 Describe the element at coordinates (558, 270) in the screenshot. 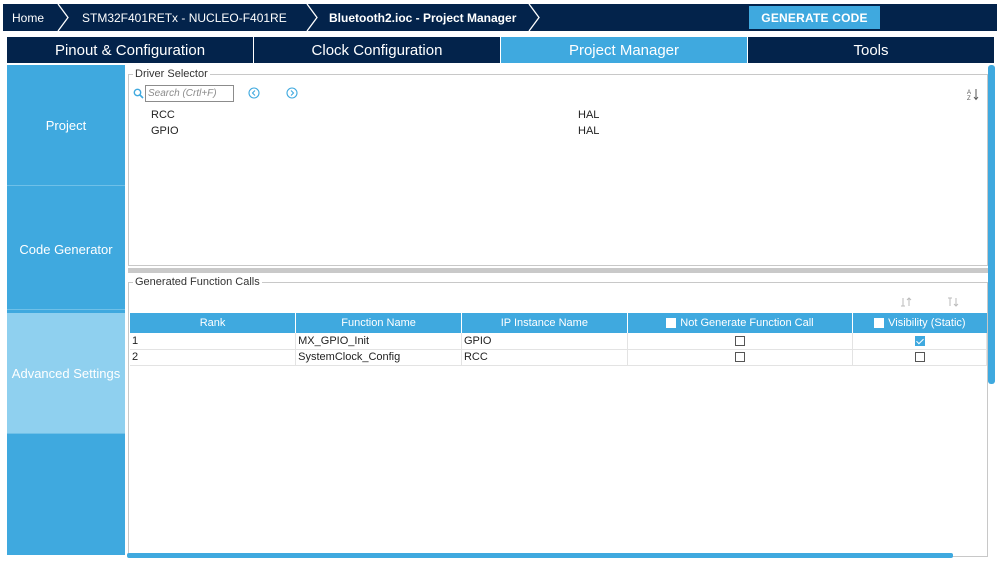

I see `splitter` at that location.